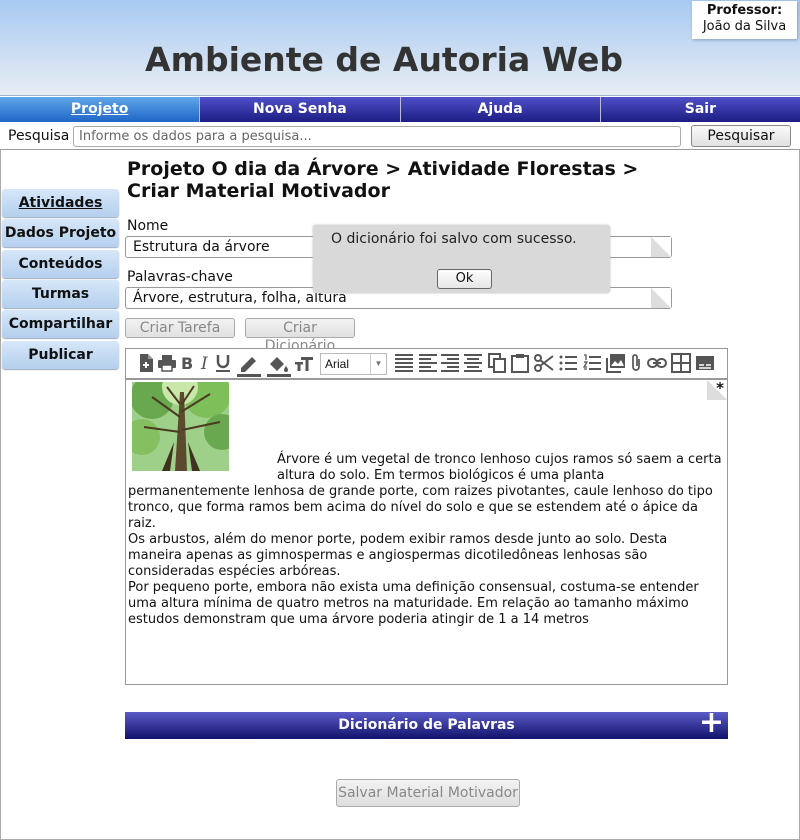 This screenshot has width=800, height=840. What do you see at coordinates (384, 59) in the screenshot?
I see `app-title: Ambiente de Autoria Web` at bounding box center [384, 59].